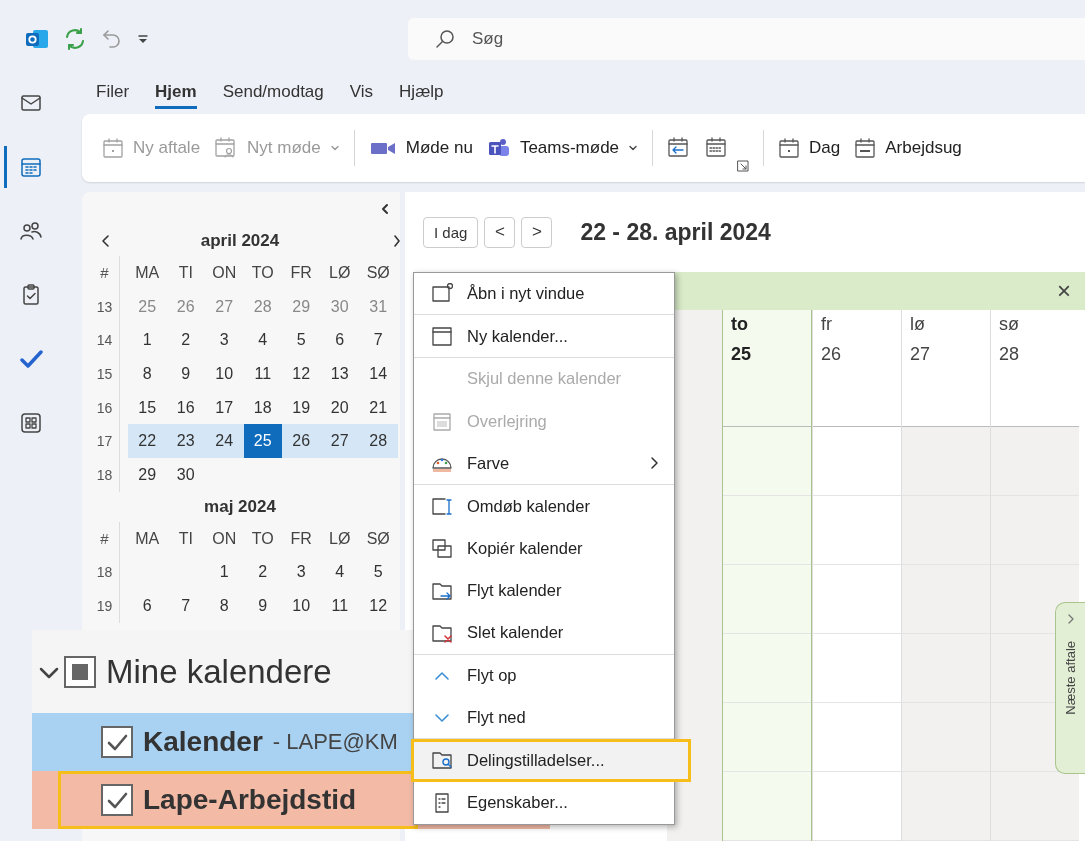 The height and width of the screenshot is (841, 1085). Describe the element at coordinates (30, 359) in the screenshot. I see `checkmark-icon` at that location.